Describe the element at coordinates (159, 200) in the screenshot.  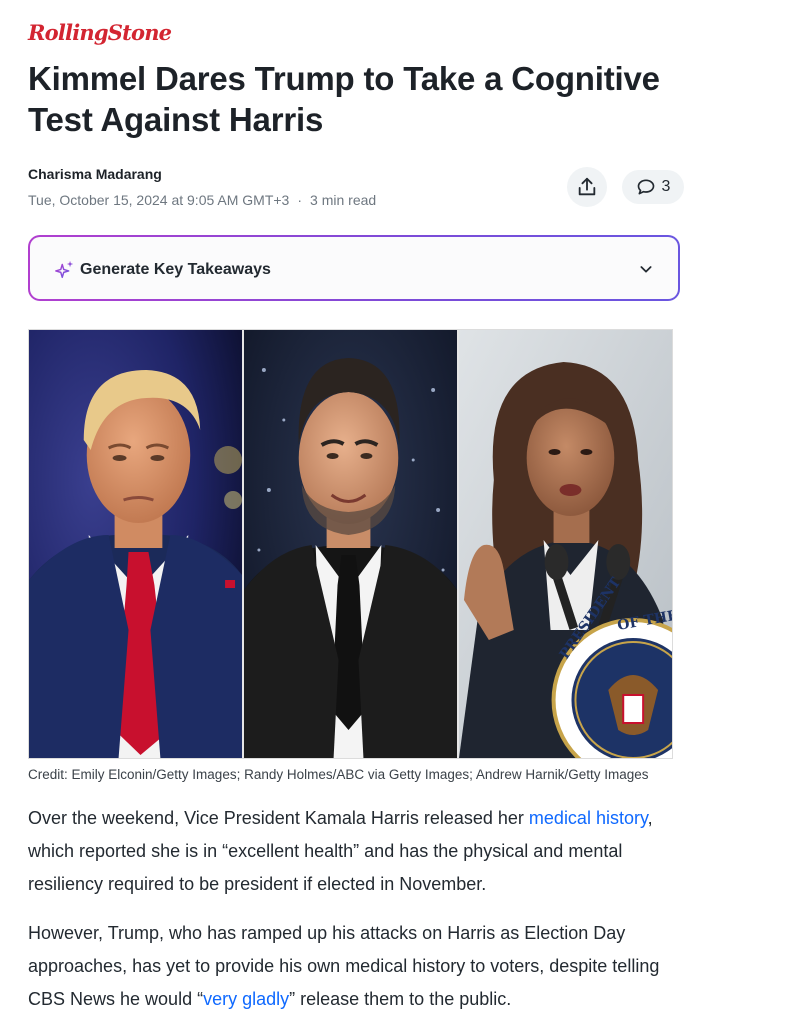
I see `publish-date: Tue, October 15, 2024 at 9:05 AM GMT+3` at that location.